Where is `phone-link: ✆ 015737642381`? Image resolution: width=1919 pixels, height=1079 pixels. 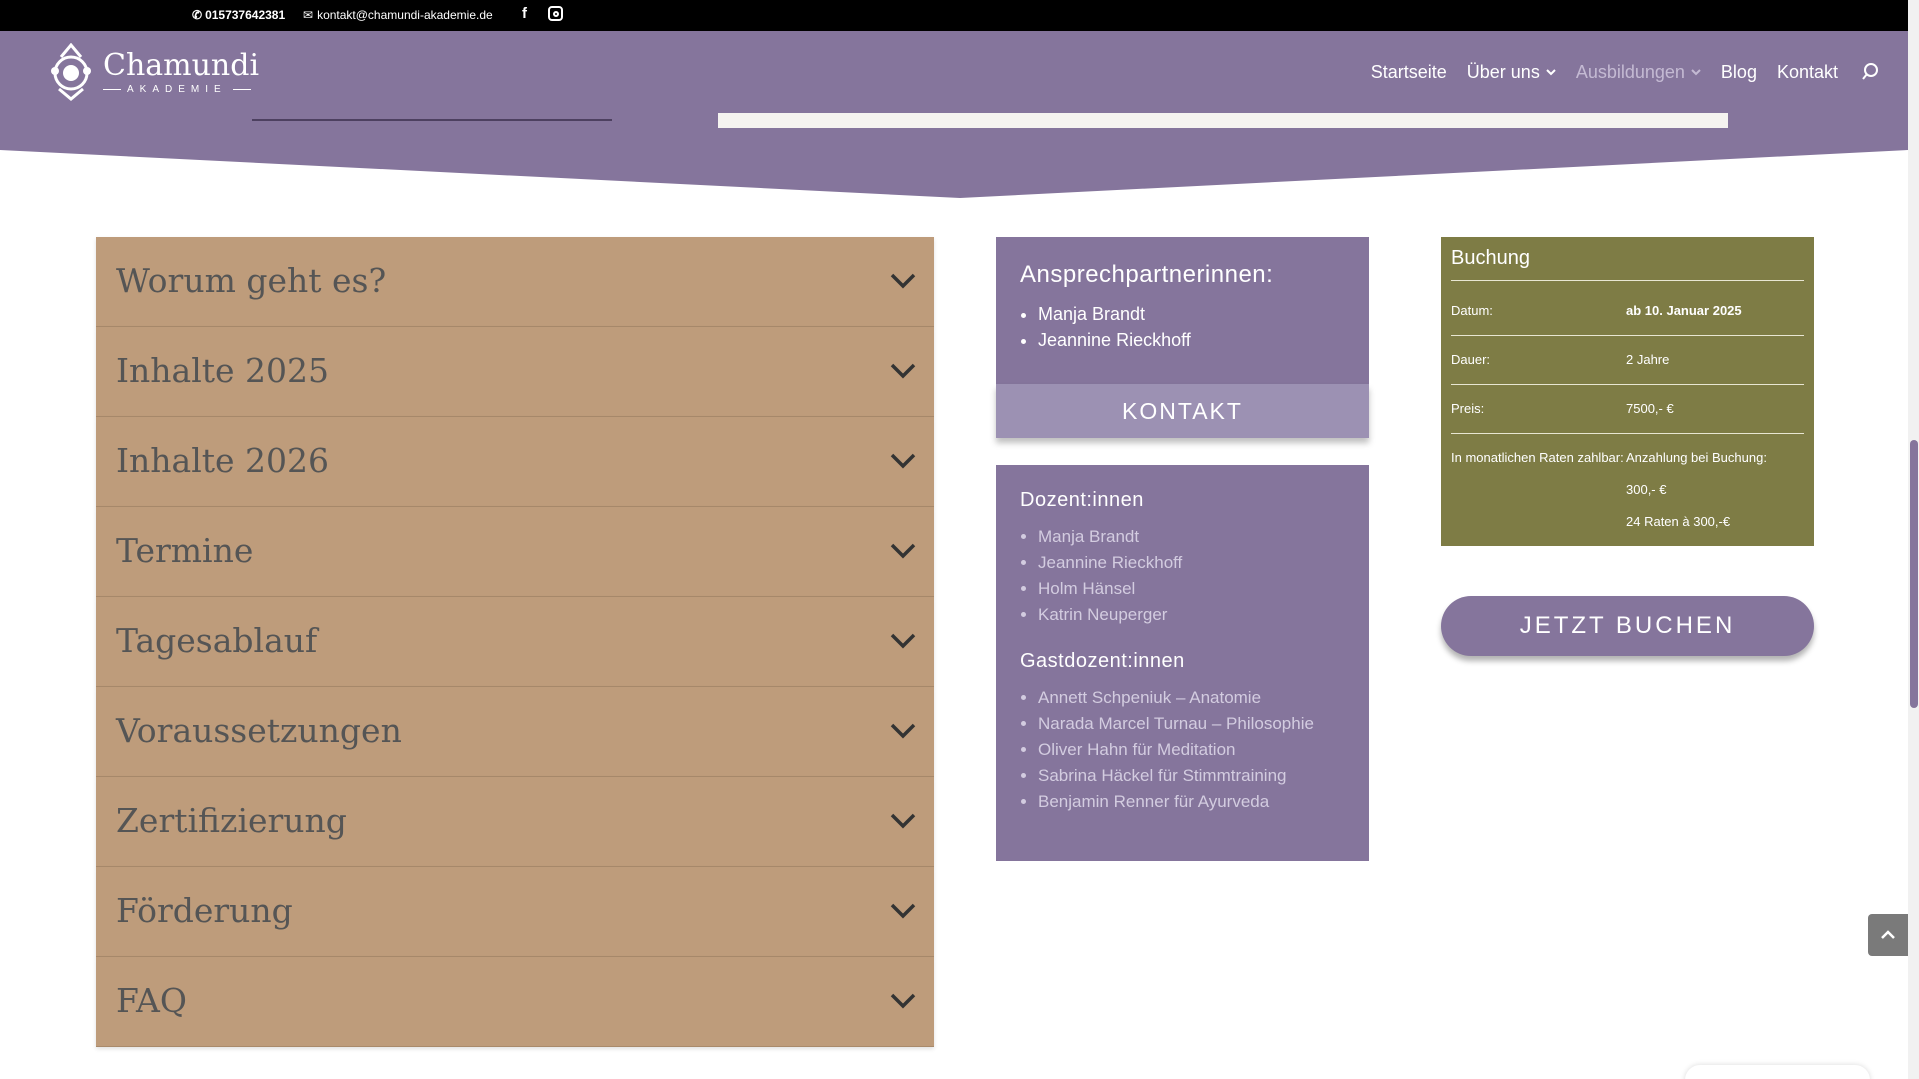
phone-link: ✆ 015737642381 is located at coordinates (238, 15).